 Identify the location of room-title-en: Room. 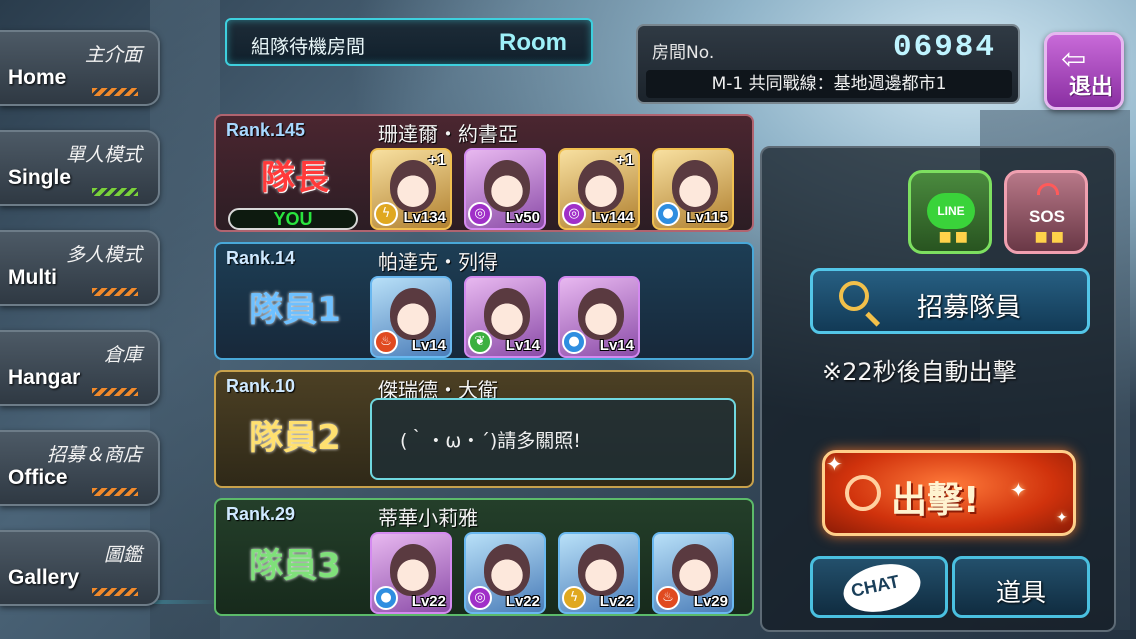
(533, 42).